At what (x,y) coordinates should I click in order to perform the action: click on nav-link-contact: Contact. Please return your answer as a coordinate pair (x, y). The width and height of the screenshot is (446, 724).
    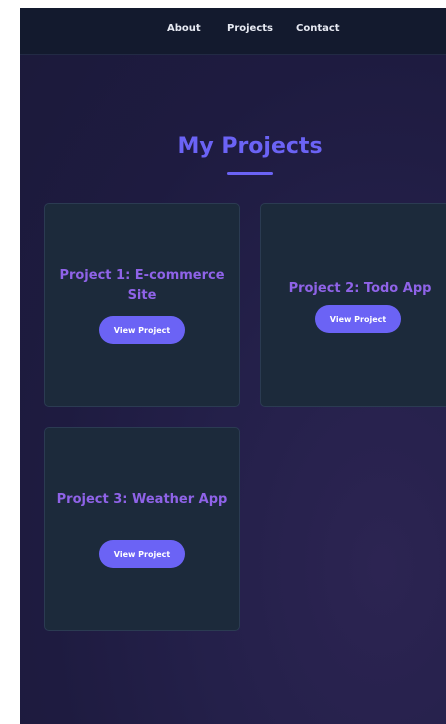
    Looking at the image, I should click on (318, 28).